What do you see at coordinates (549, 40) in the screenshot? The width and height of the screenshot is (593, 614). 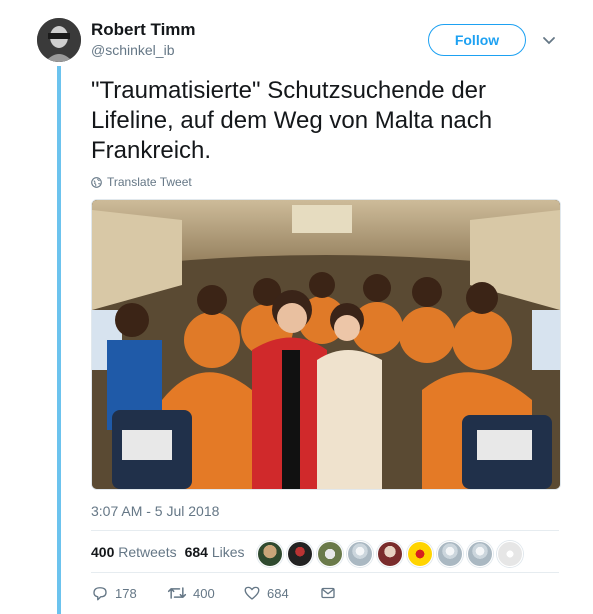 I see `caret-down-icon` at bounding box center [549, 40].